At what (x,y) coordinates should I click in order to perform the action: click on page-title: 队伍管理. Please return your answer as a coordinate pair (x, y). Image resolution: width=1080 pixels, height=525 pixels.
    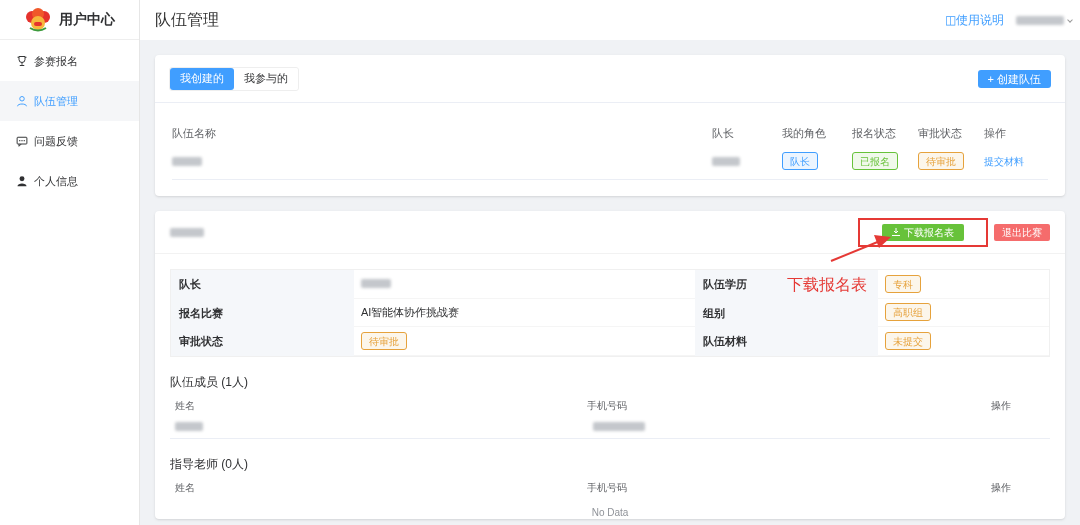
    Looking at the image, I should click on (187, 20).